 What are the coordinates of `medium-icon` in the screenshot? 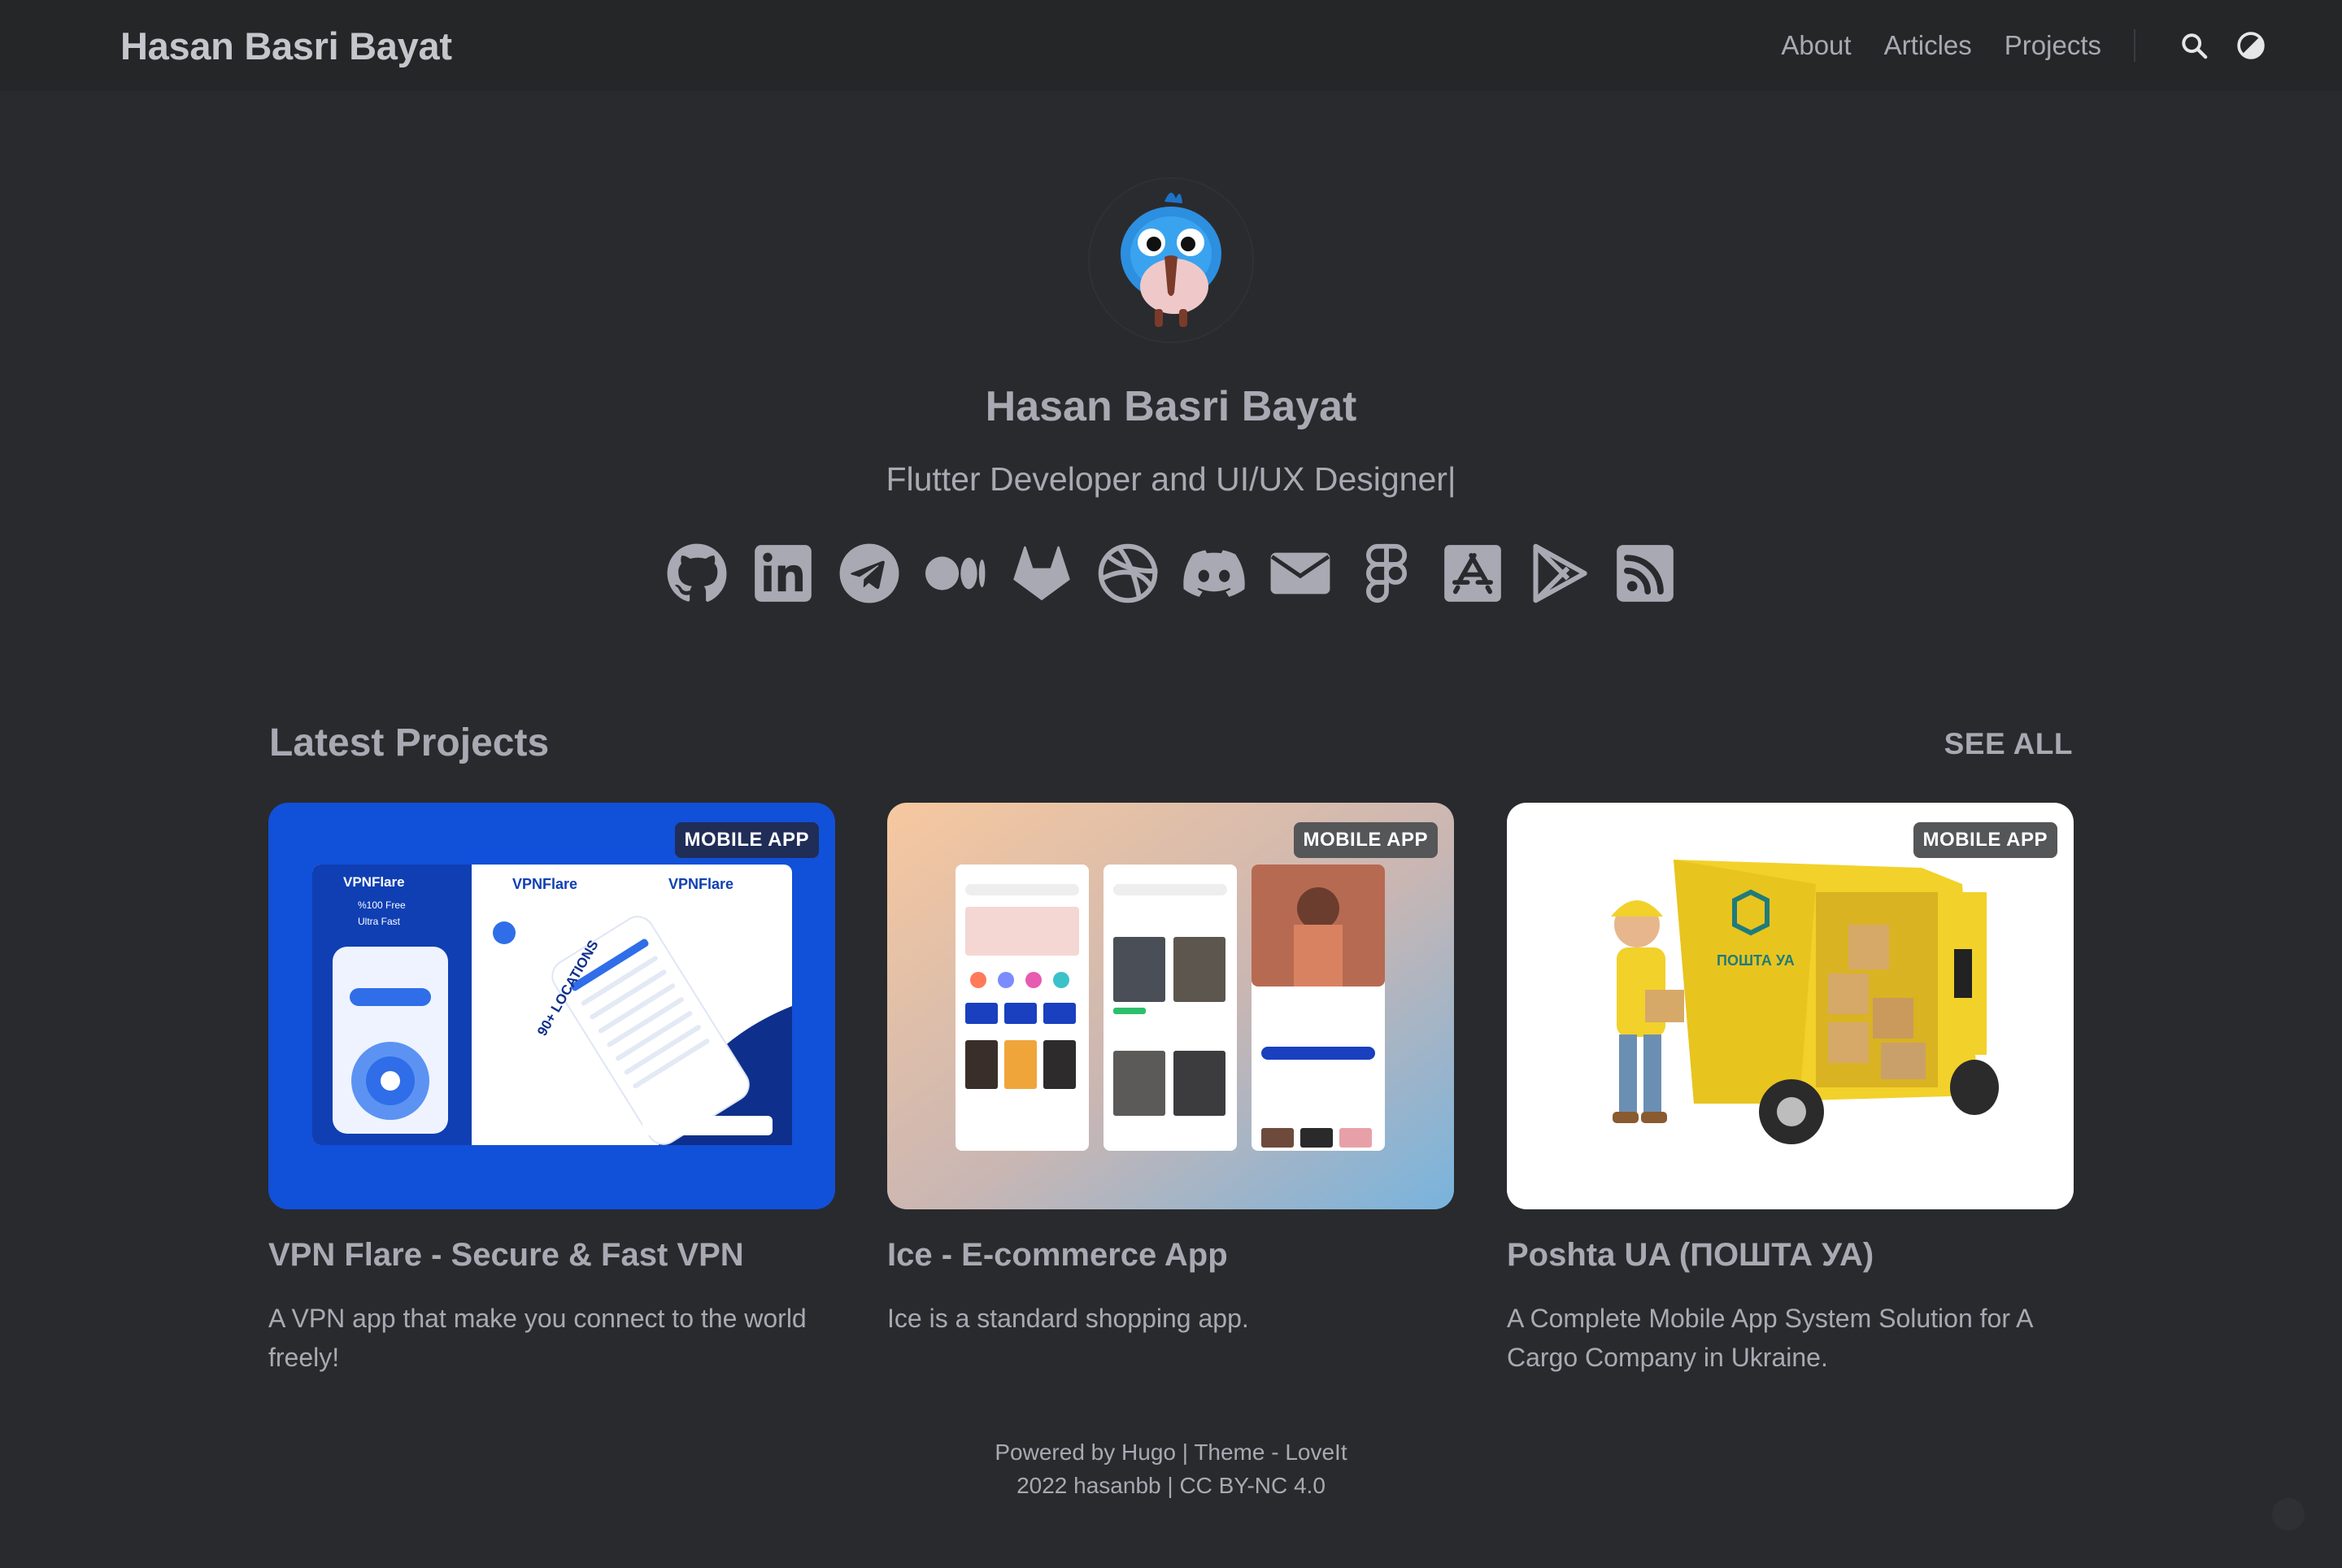 It's located at (956, 573).